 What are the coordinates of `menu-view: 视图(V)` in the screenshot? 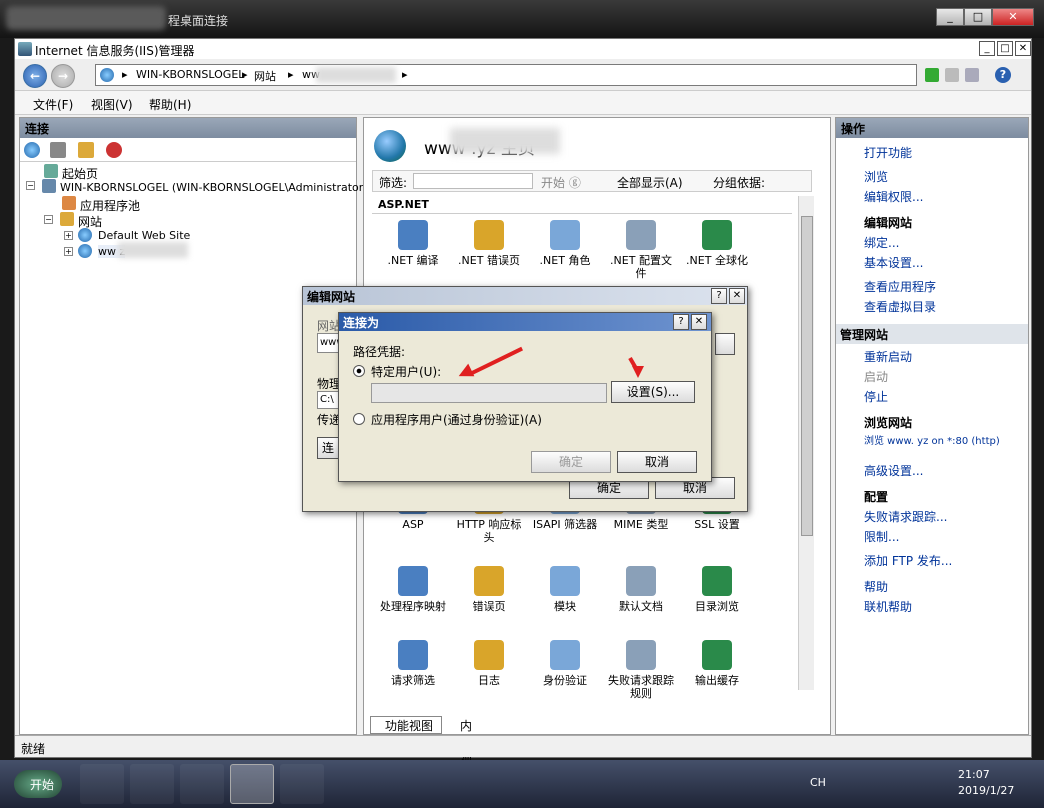 It's located at (112, 104).